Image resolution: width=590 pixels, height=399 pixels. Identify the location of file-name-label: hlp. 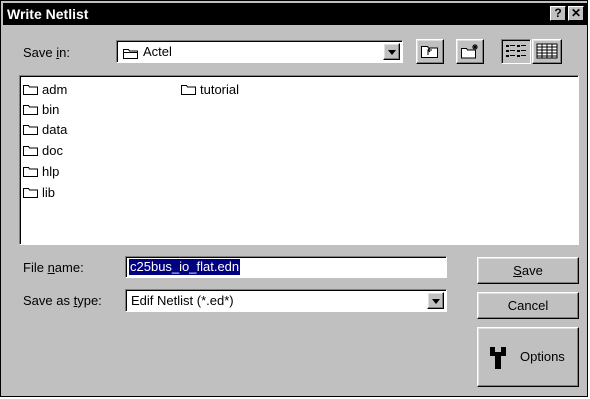
(51, 171).